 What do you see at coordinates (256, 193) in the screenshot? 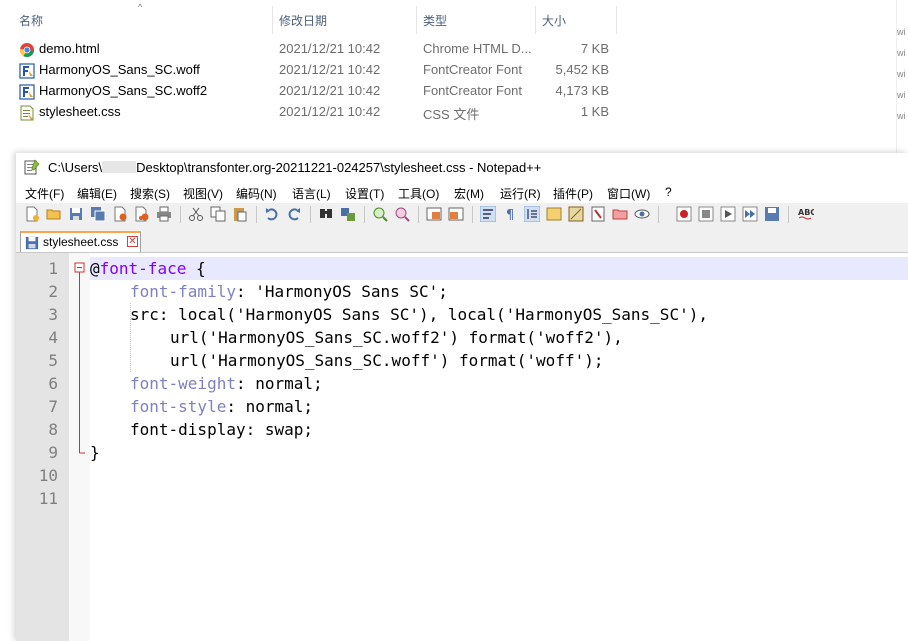
I see `menu-encoding: 编码(N)` at bounding box center [256, 193].